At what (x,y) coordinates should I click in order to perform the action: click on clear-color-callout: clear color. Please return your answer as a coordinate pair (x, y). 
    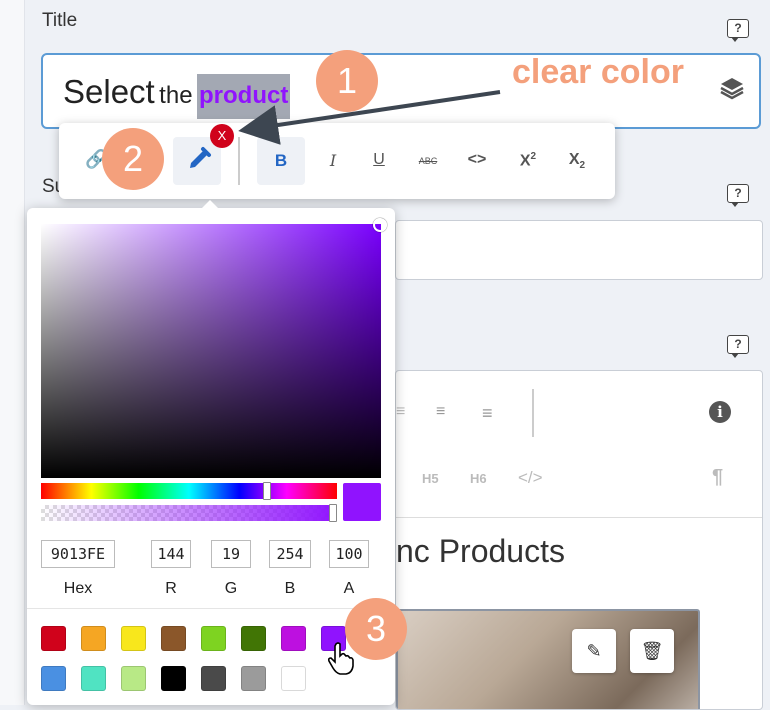
    Looking at the image, I should click on (598, 72).